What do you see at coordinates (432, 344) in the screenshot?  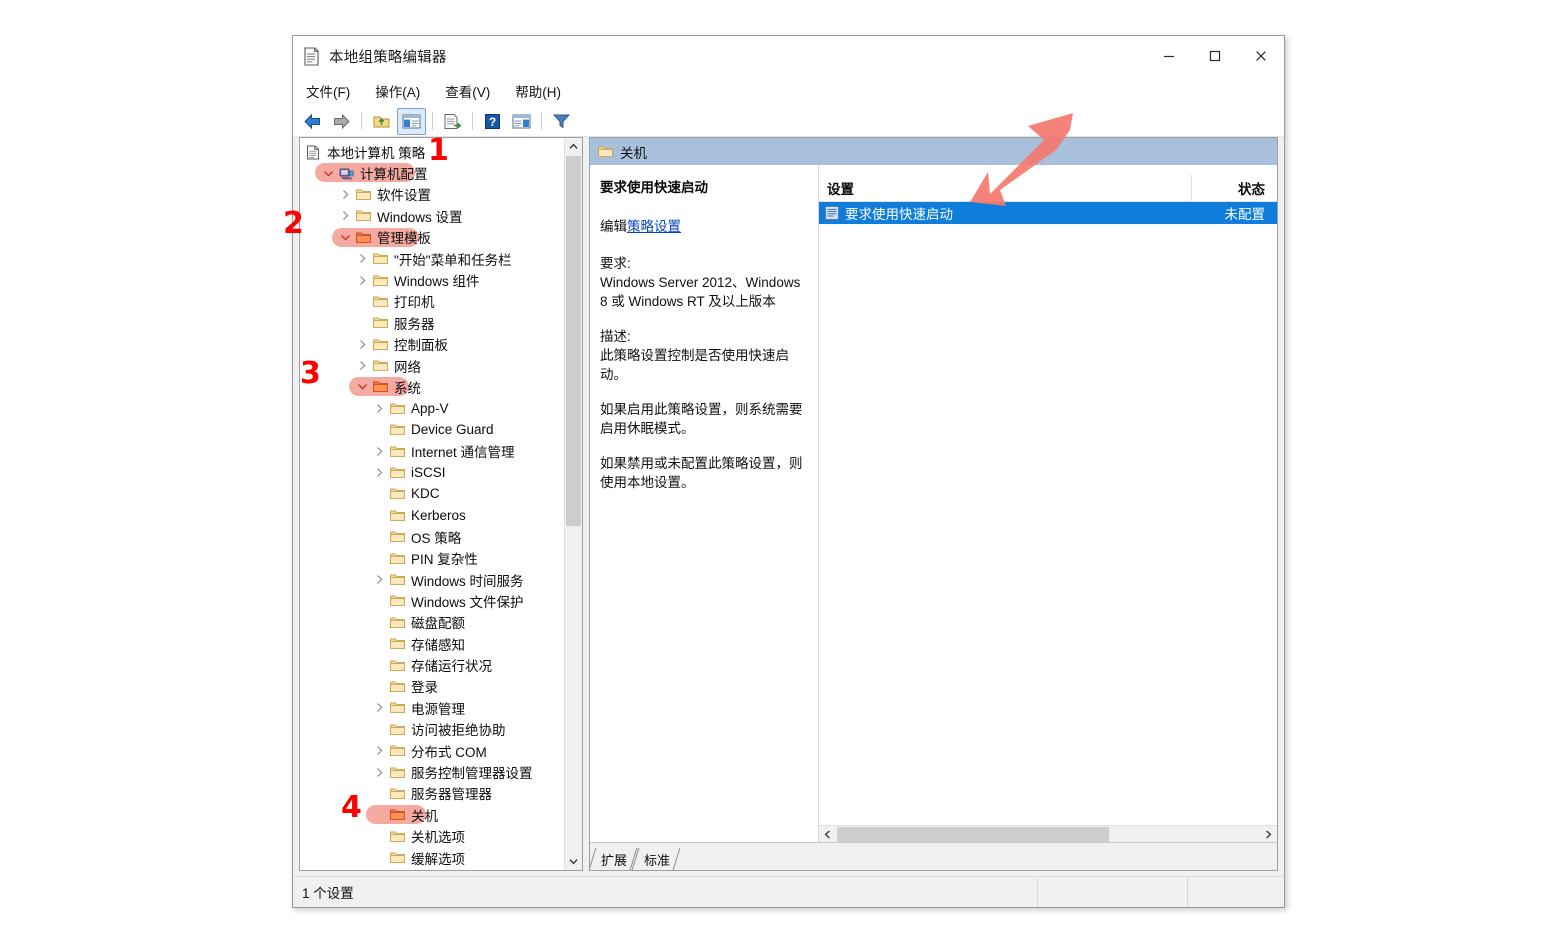 I see `tree-item-8: 控制面板` at bounding box center [432, 344].